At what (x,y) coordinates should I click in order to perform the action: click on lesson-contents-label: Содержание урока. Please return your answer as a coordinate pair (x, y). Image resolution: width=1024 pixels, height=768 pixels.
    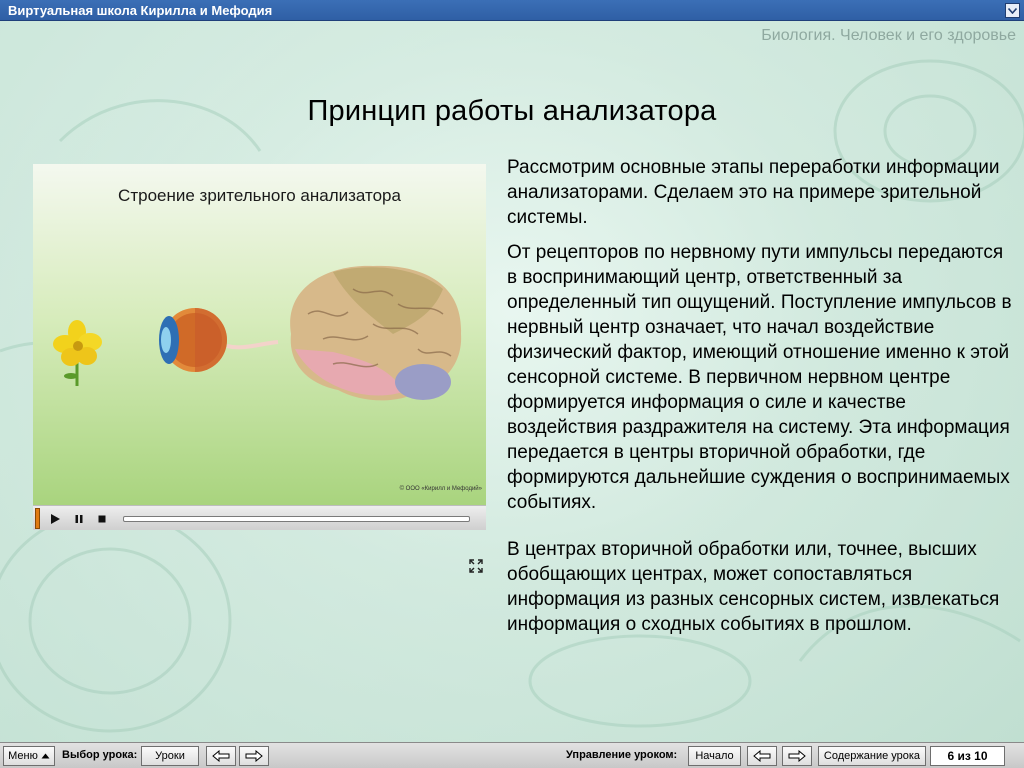
    Looking at the image, I should click on (872, 756).